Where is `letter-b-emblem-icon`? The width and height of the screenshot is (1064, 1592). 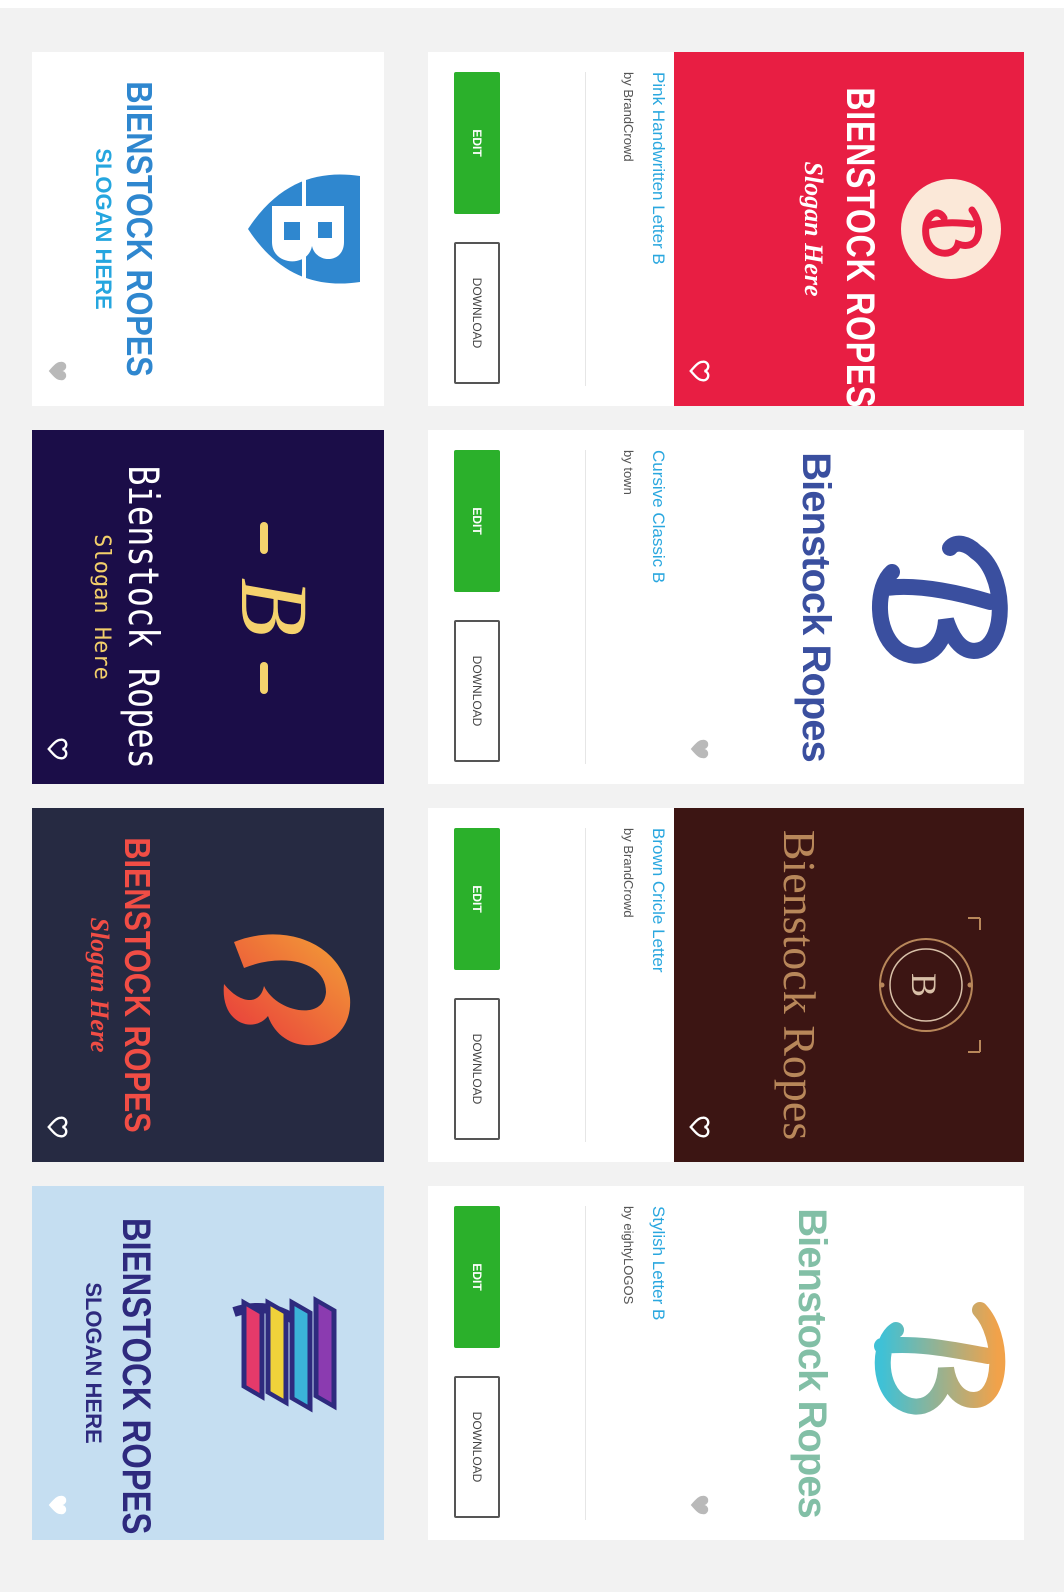
letter-b-emblem-icon is located at coordinates (951, 229).